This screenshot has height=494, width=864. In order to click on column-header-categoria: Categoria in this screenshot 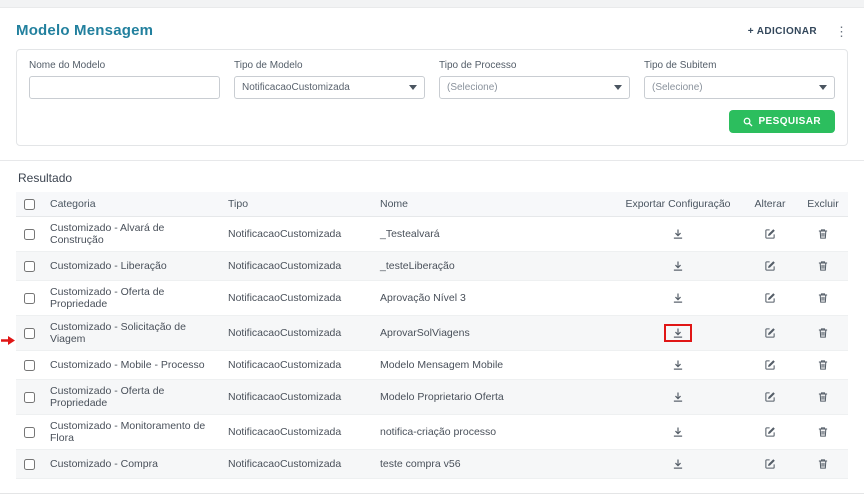, I will do `click(131, 204)`.